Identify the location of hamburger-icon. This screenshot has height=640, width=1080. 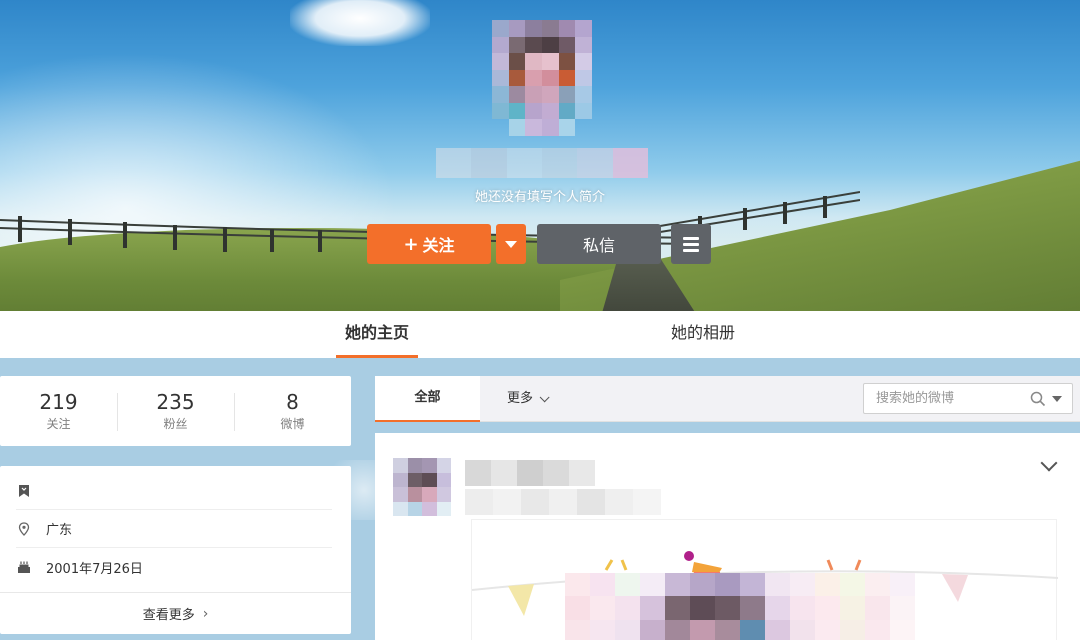
(691, 238).